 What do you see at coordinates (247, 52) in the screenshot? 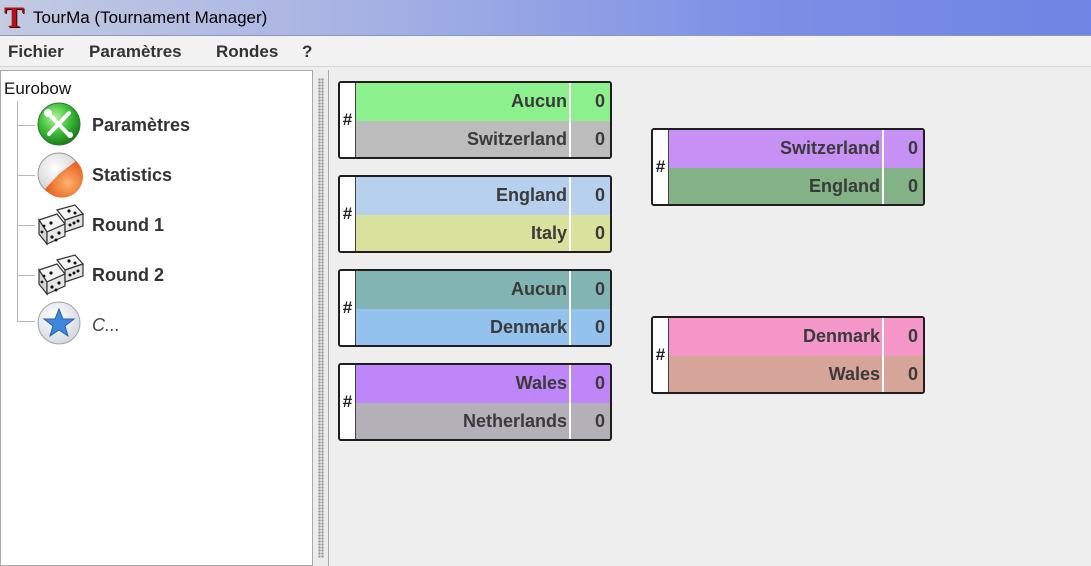
I see `menu-rondes: Rondes` at bounding box center [247, 52].